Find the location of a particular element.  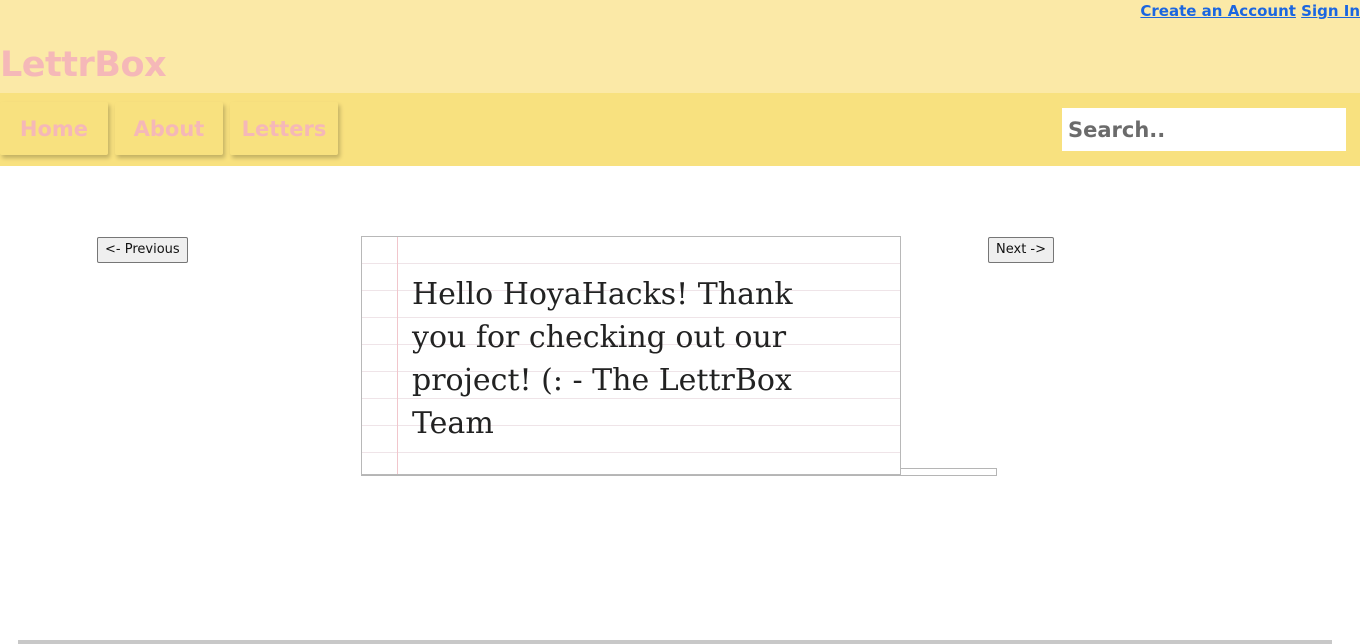

paper-margin-line is located at coordinates (397, 355).